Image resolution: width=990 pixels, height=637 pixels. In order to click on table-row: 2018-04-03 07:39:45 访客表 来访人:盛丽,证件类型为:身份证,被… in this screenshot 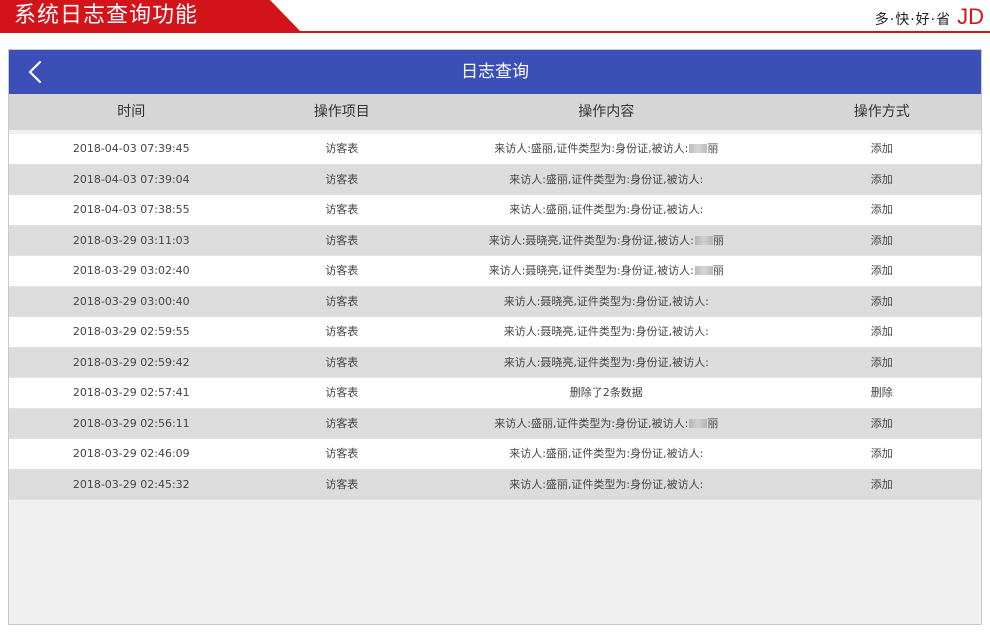, I will do `click(495, 149)`.